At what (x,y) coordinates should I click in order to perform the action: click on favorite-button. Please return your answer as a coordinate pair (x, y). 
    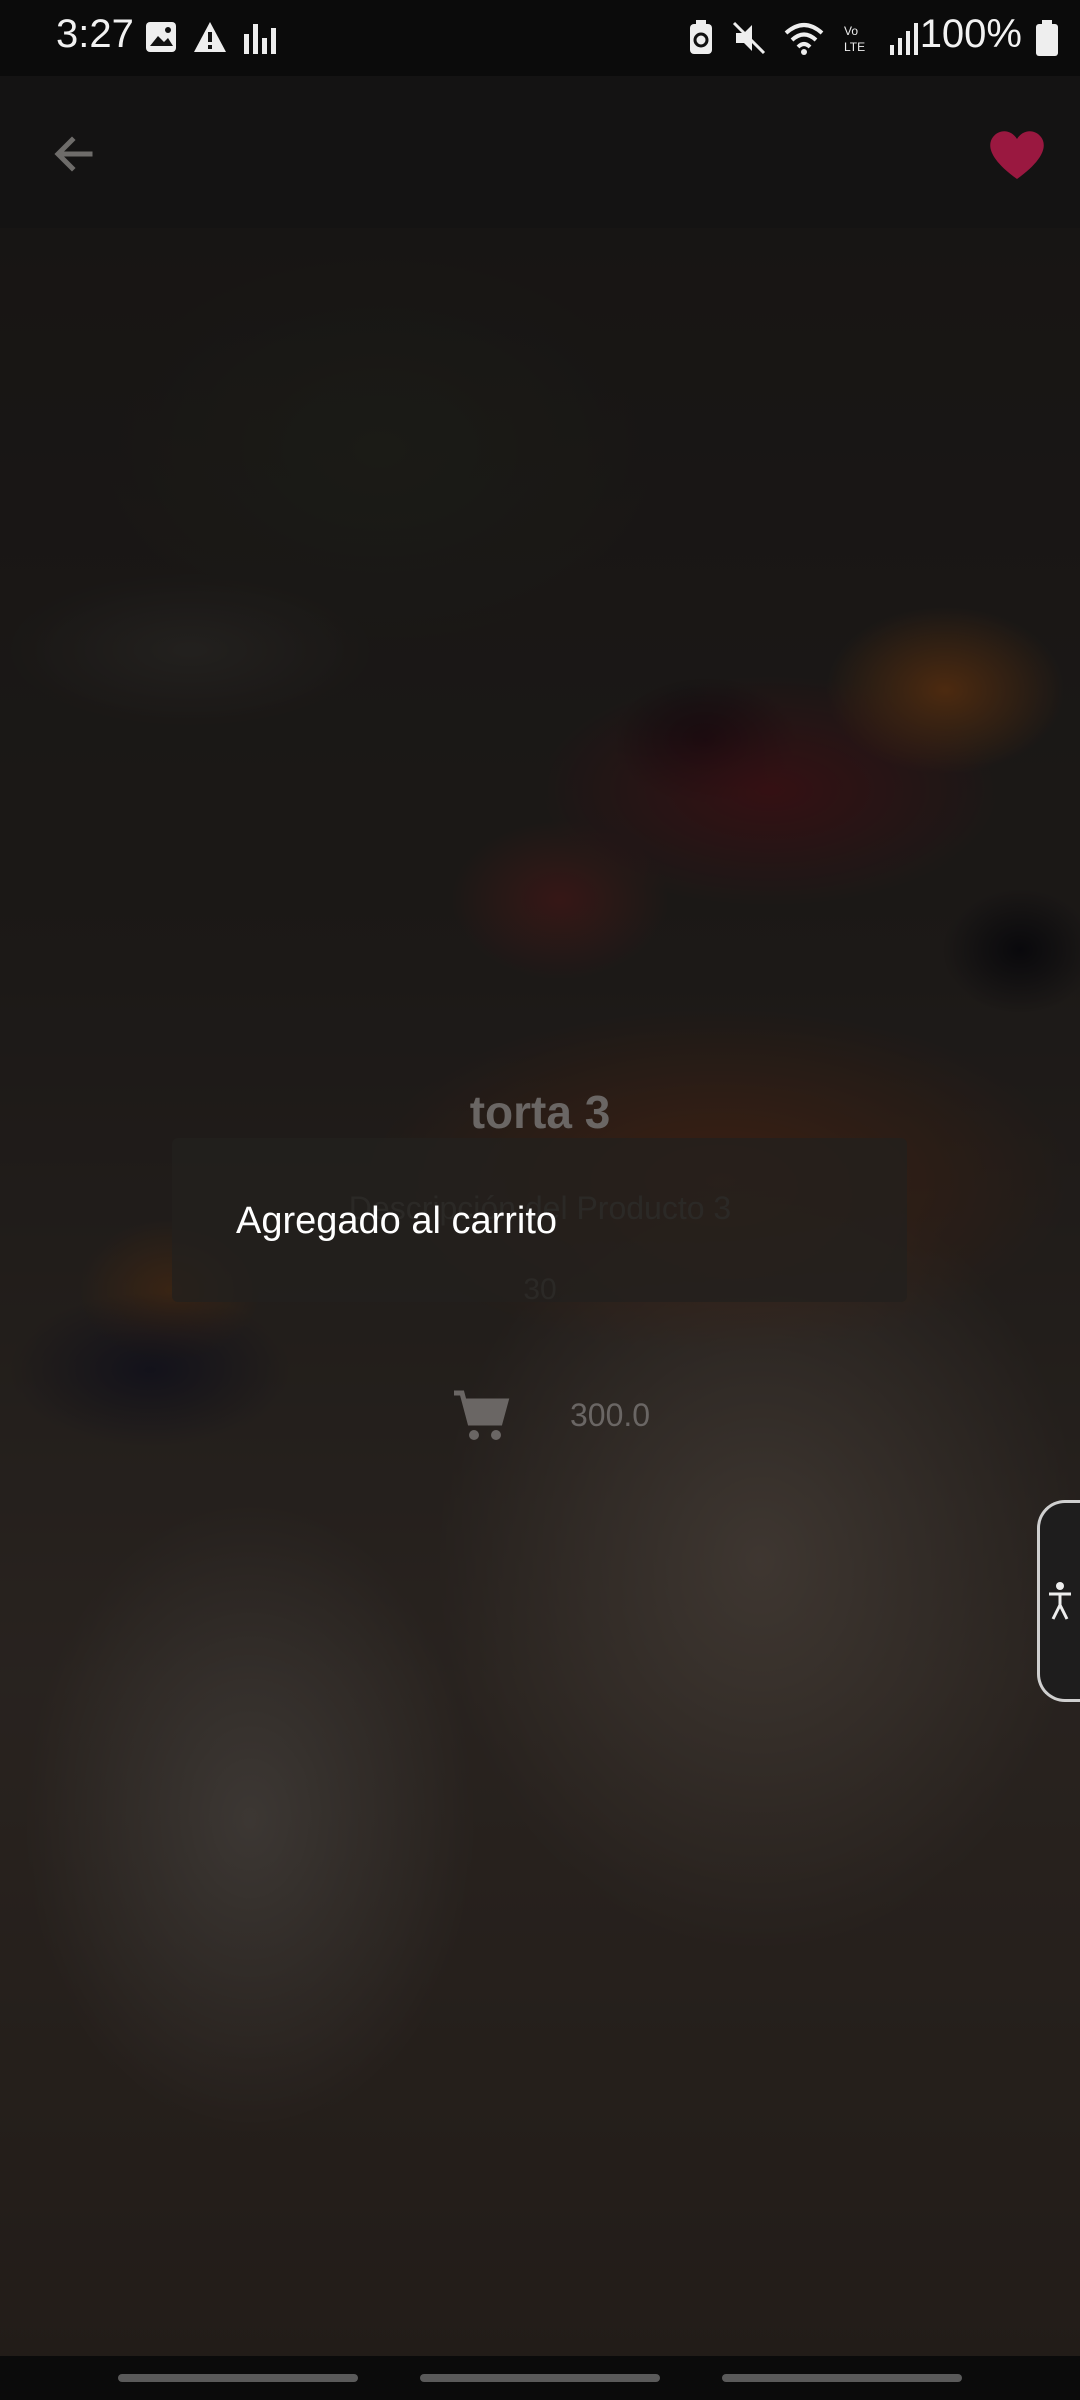
    Looking at the image, I should click on (1017, 154).